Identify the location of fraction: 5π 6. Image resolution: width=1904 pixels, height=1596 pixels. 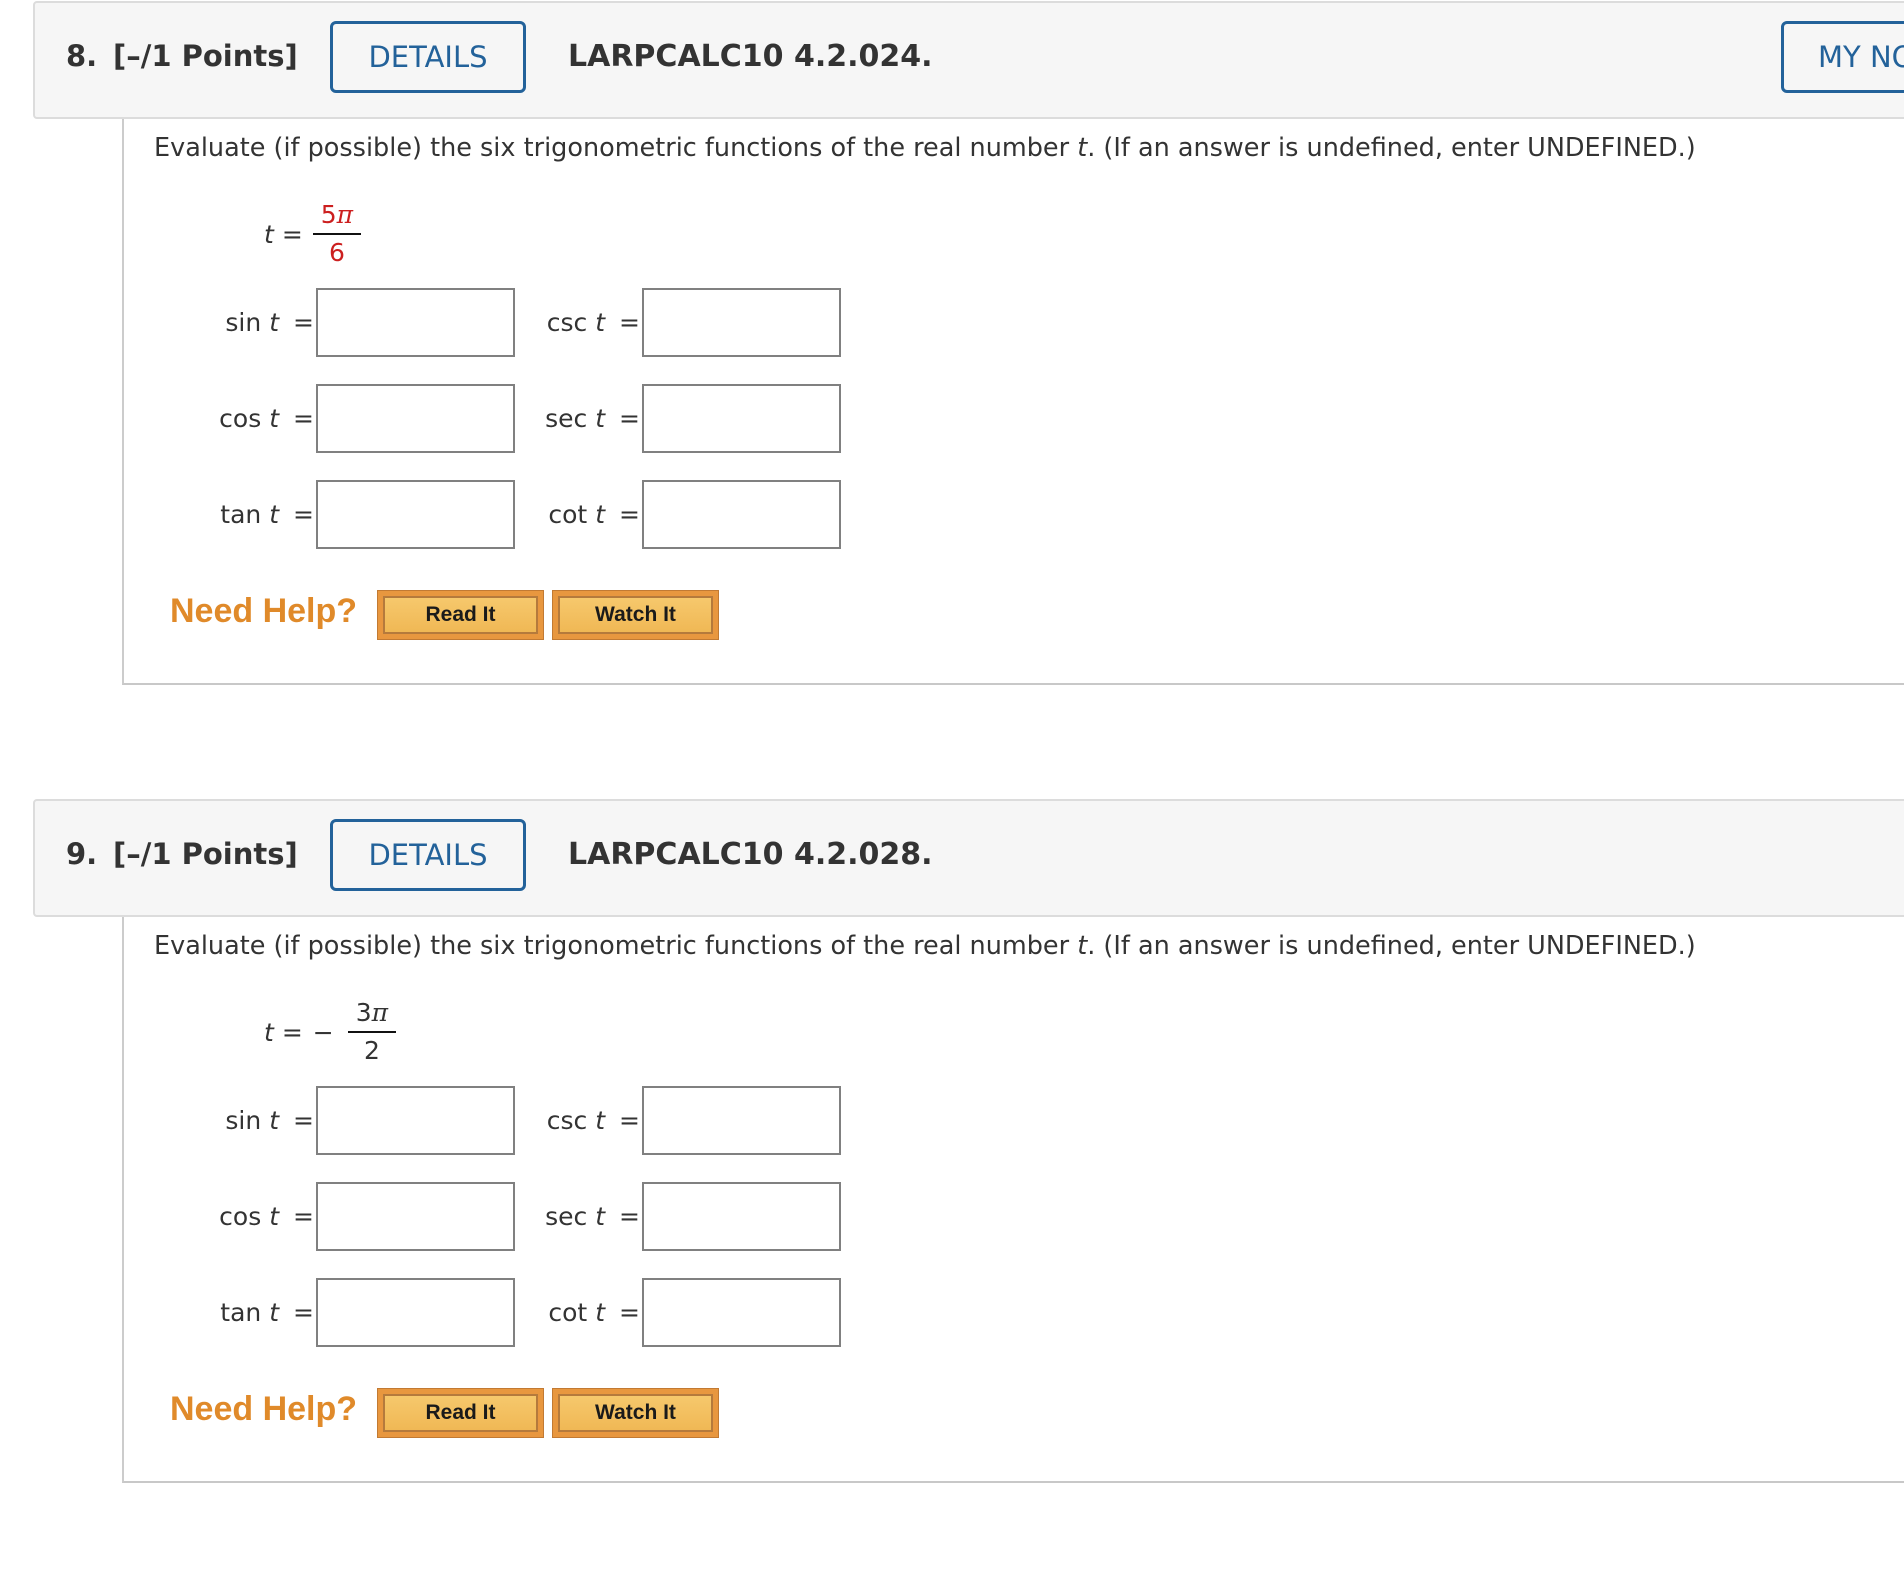
(337, 234).